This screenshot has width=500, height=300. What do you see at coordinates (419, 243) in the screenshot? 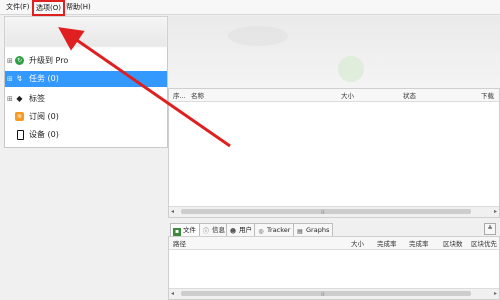
I see `column-done-percent: 完成率` at bounding box center [419, 243].